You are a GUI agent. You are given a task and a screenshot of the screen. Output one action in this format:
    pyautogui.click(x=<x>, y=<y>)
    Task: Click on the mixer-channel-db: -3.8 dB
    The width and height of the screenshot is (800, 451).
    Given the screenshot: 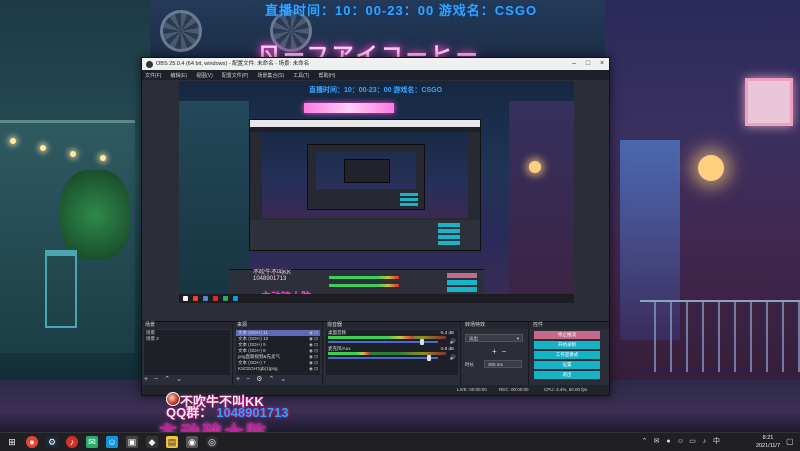 What is the action you would take?
    pyautogui.click(x=446, y=348)
    